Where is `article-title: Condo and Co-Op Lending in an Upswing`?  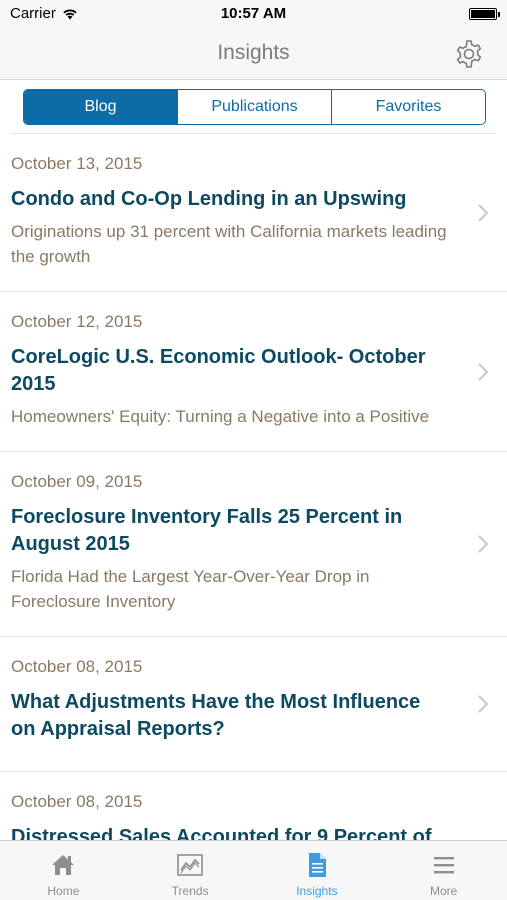
article-title: Condo and Co-Op Lending in an Upswing is located at coordinates (209, 199).